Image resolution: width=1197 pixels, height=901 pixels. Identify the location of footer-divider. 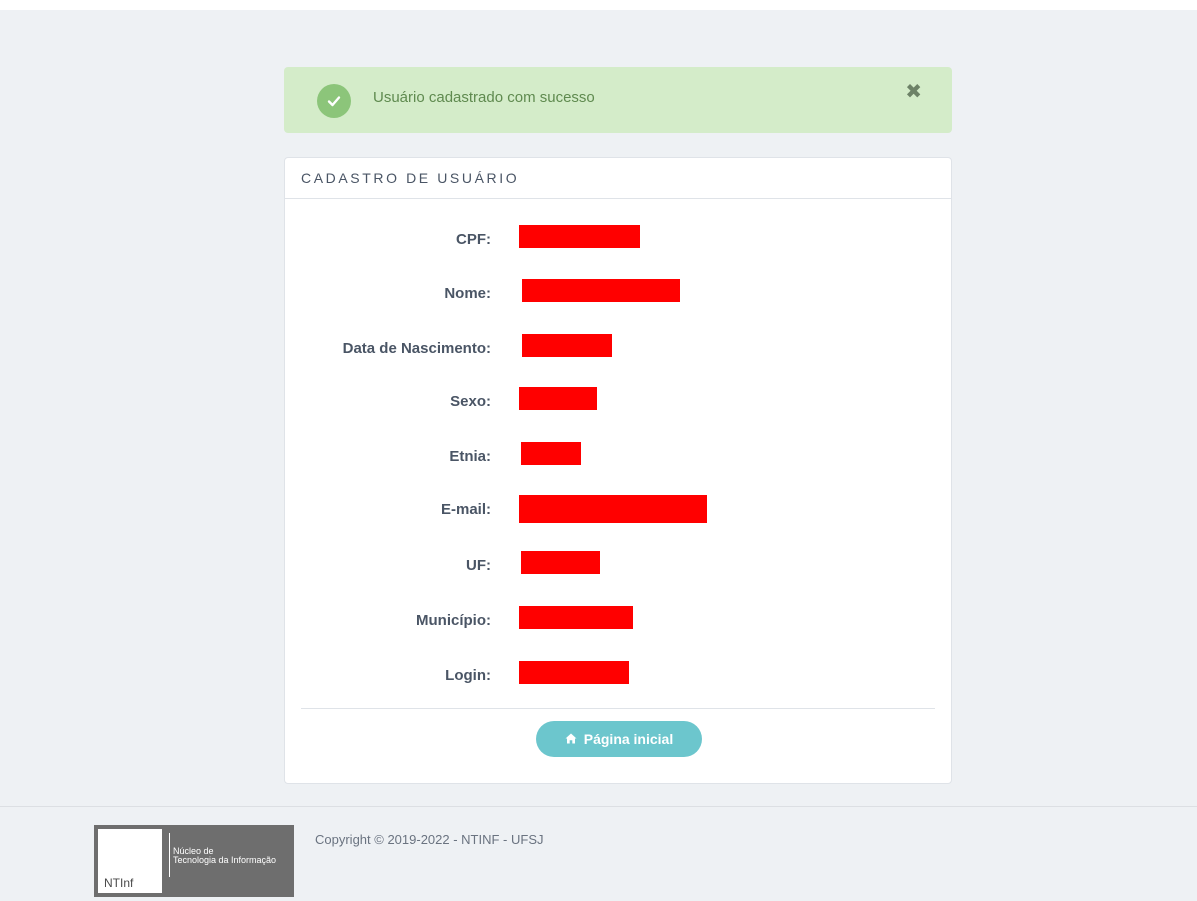
(598, 806).